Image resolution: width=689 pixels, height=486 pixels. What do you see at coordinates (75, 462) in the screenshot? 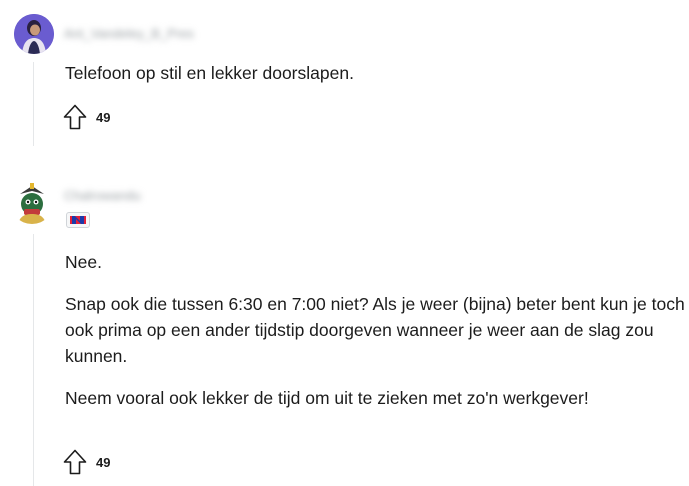
I see `upvote-arrow-icon` at bounding box center [75, 462].